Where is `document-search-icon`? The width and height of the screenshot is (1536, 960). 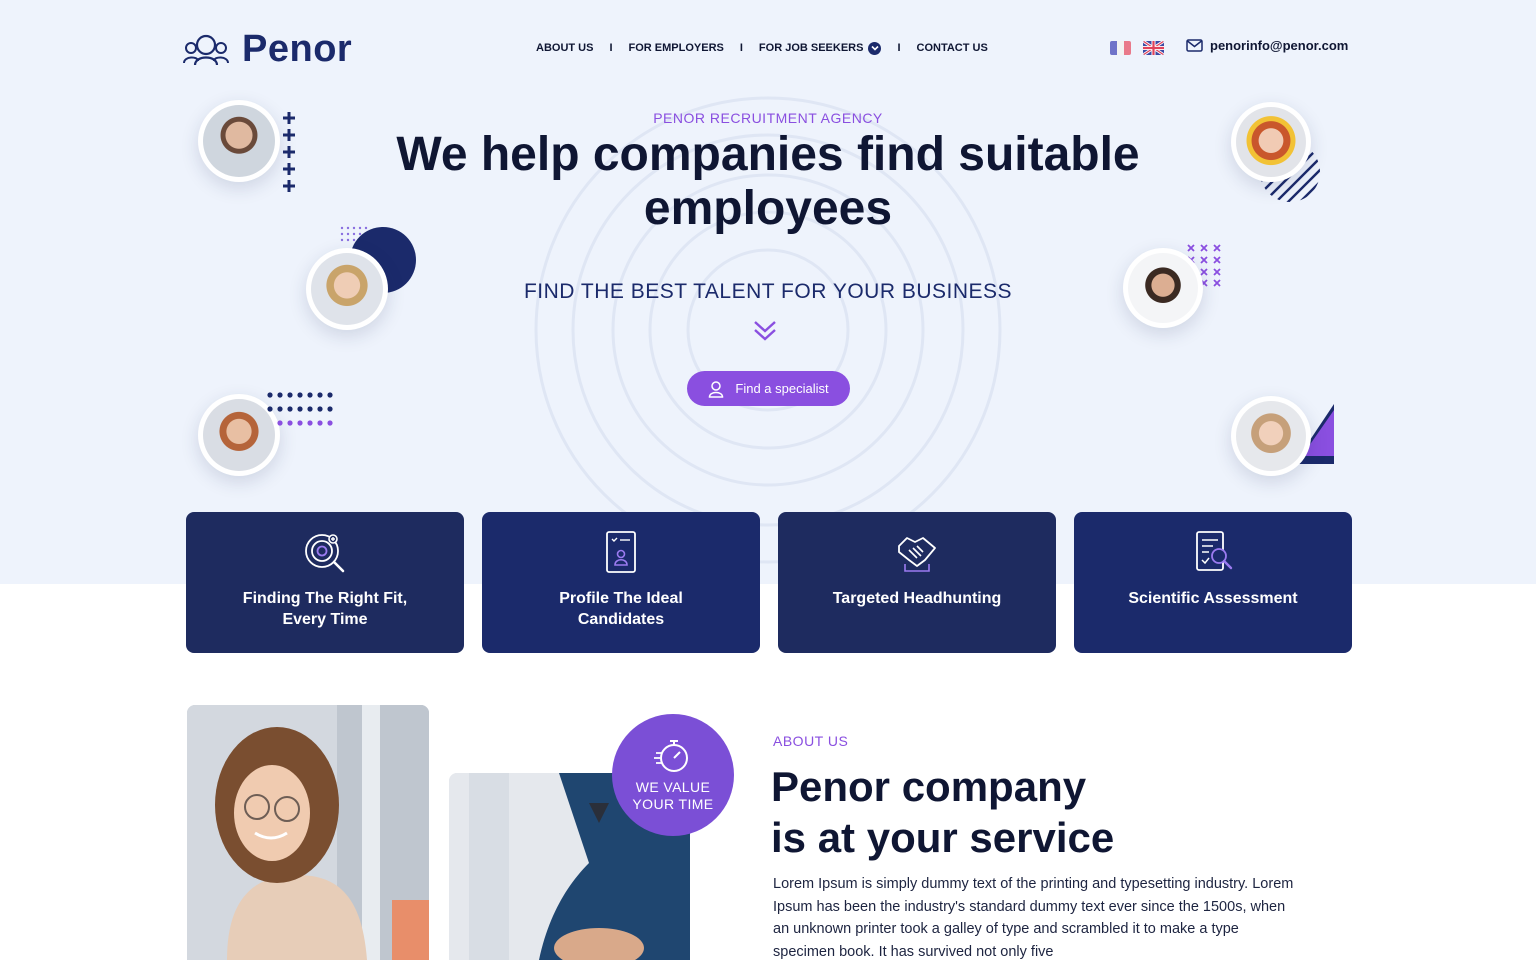 document-search-icon is located at coordinates (1214, 551).